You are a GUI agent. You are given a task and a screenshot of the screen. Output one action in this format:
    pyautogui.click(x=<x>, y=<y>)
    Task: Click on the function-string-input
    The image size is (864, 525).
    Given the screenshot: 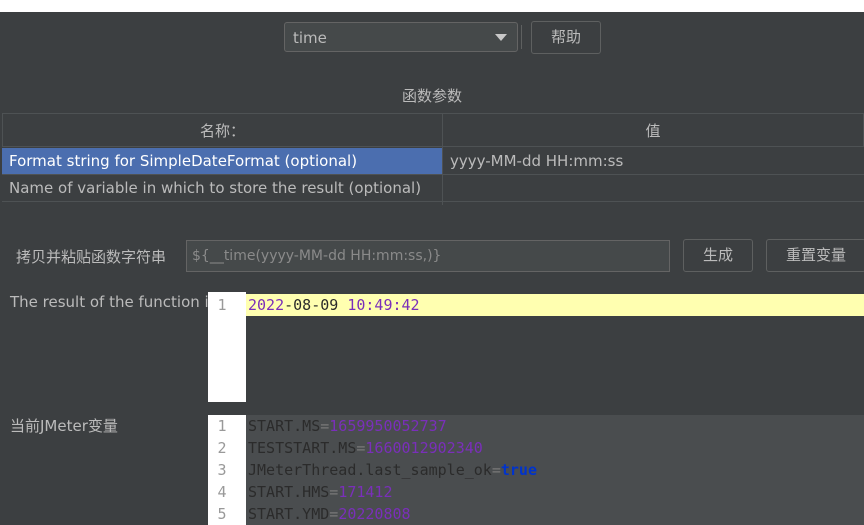 What is the action you would take?
    pyautogui.click(x=428, y=256)
    